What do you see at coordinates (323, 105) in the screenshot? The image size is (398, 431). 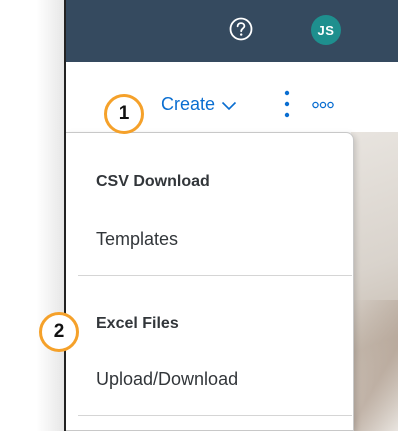 I see `horizontal-ellipsis-icon` at bounding box center [323, 105].